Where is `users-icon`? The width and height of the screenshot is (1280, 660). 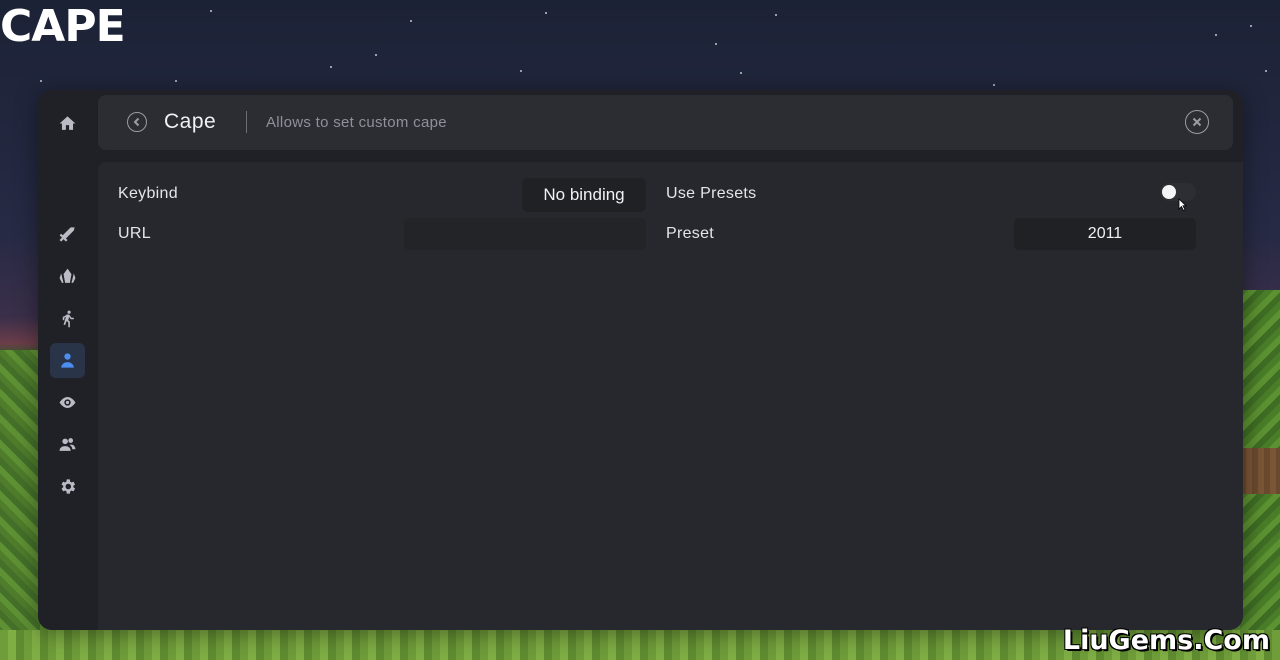
users-icon is located at coordinates (67, 444).